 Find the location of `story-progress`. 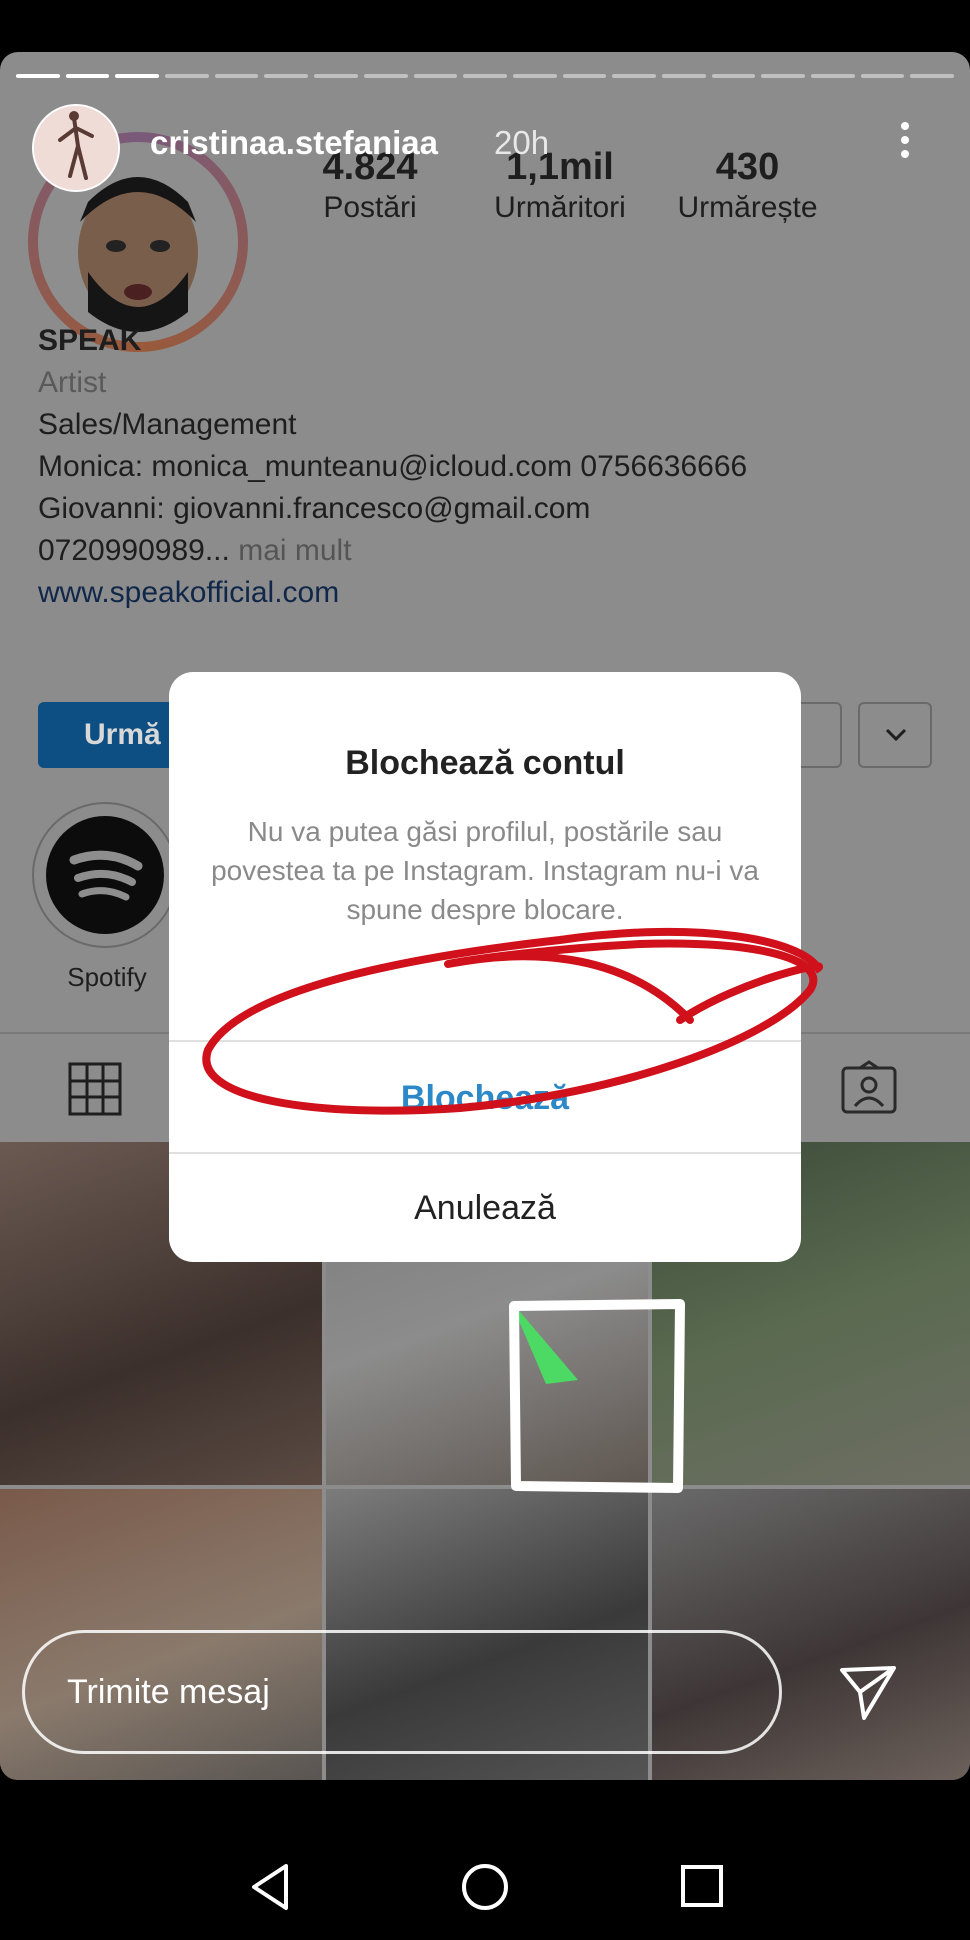

story-progress is located at coordinates (485, 76).